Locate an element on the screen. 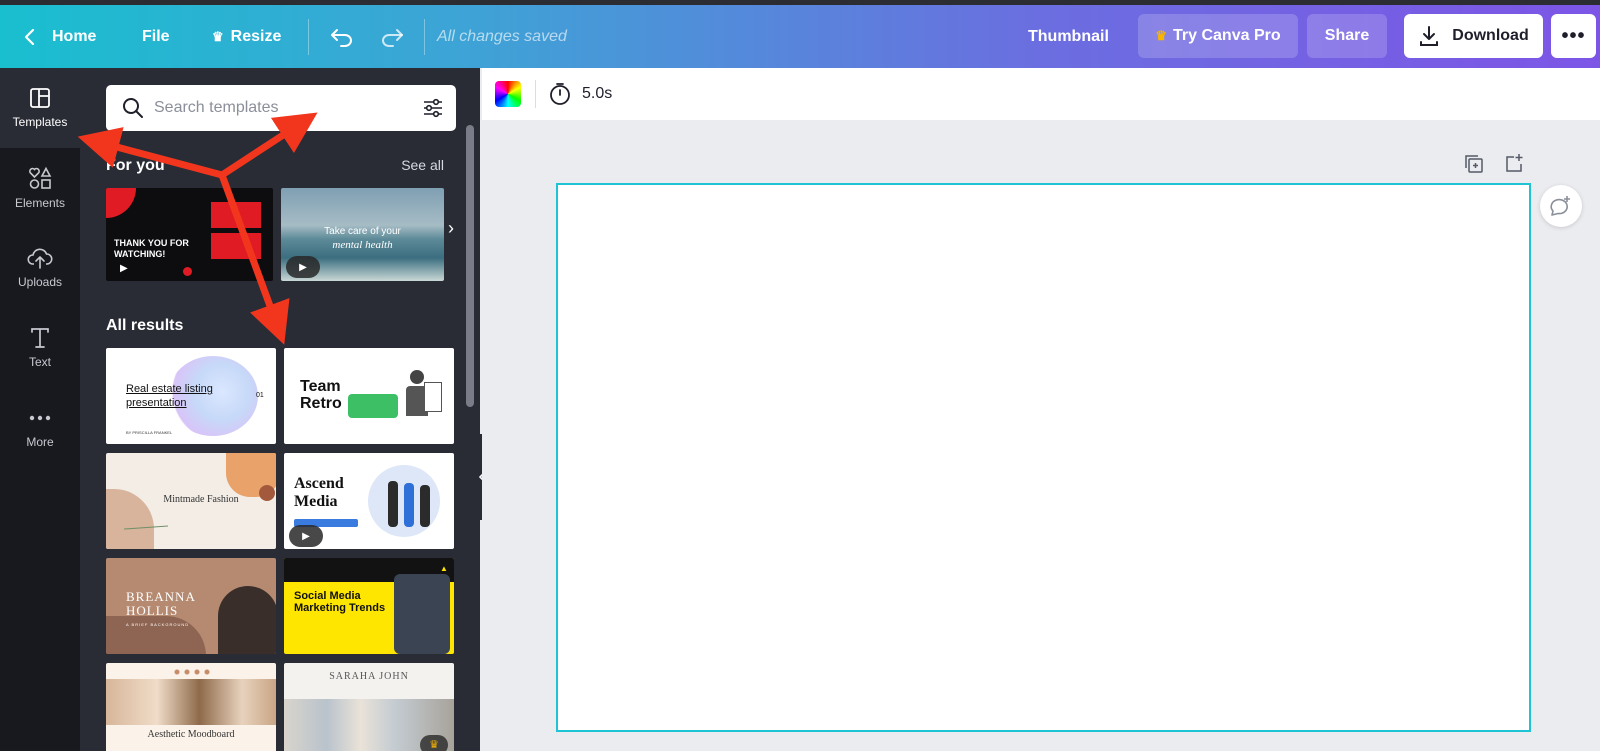  chevron-right-icon: › is located at coordinates (451, 228).